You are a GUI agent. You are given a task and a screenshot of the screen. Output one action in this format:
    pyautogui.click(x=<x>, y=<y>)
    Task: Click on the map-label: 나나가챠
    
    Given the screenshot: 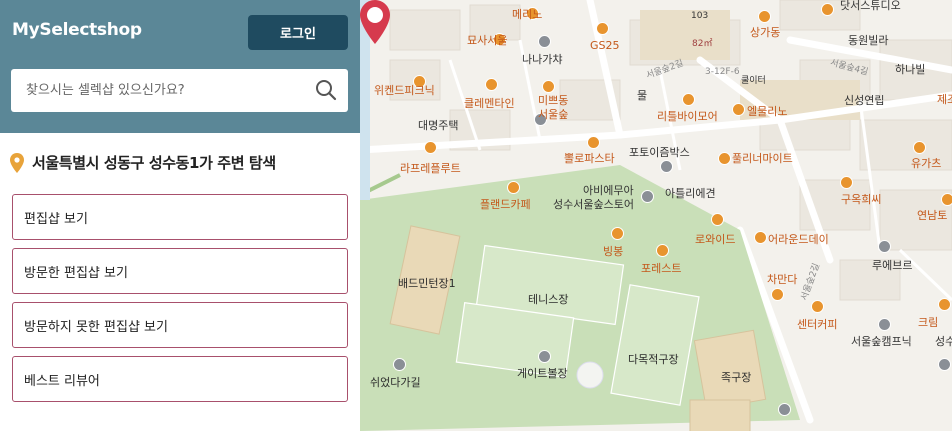 What is the action you would take?
    pyautogui.click(x=542, y=59)
    